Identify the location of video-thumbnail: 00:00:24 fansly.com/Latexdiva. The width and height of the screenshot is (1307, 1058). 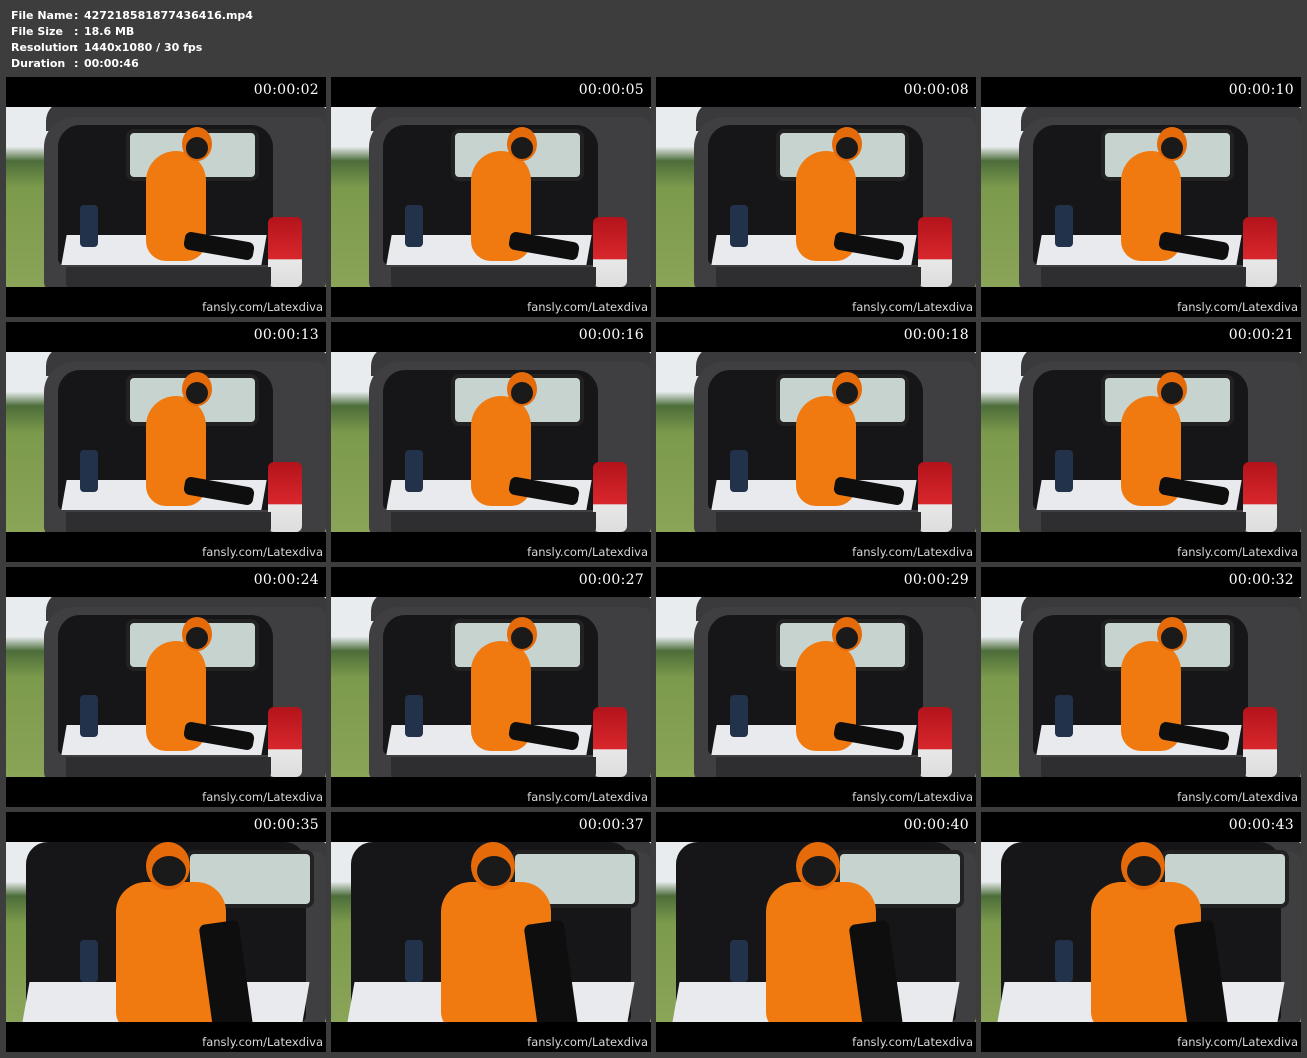
(166, 687).